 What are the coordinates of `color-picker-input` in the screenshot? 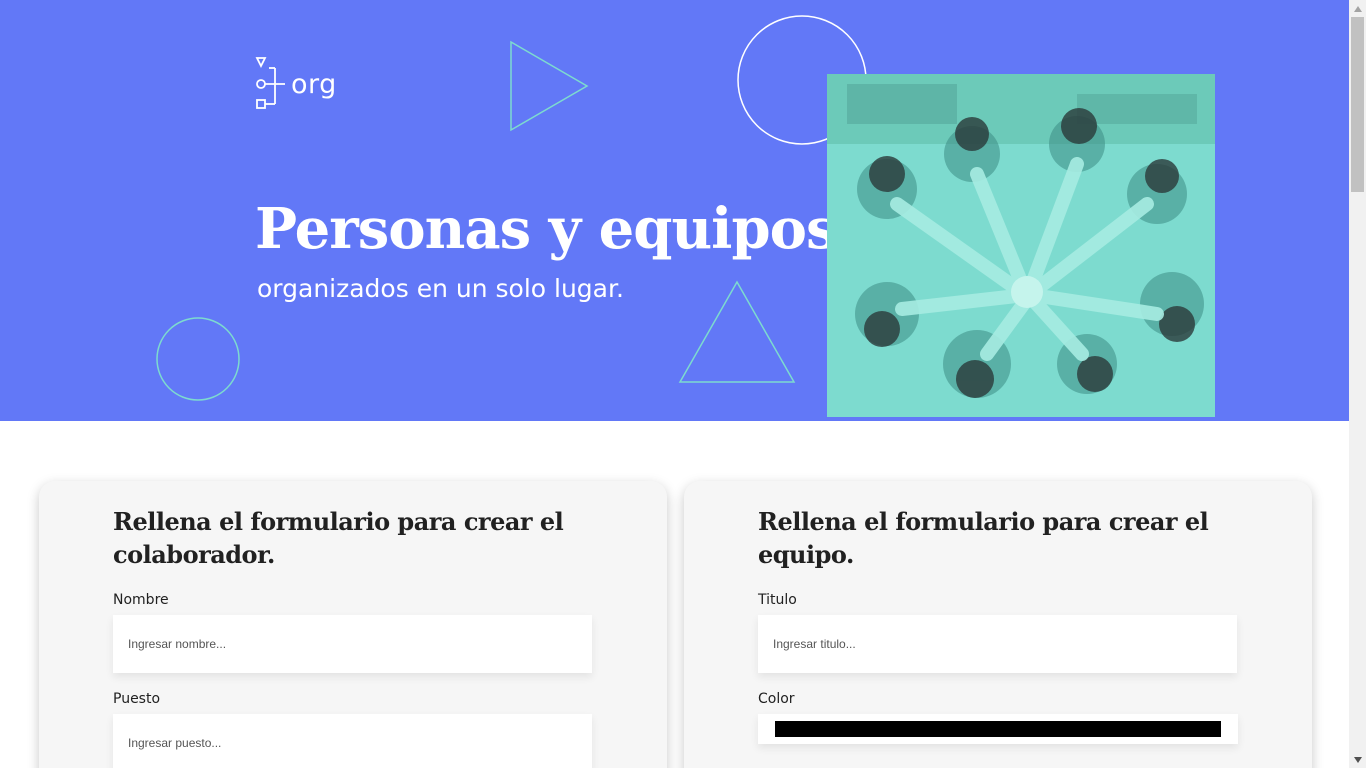 It's located at (998, 729).